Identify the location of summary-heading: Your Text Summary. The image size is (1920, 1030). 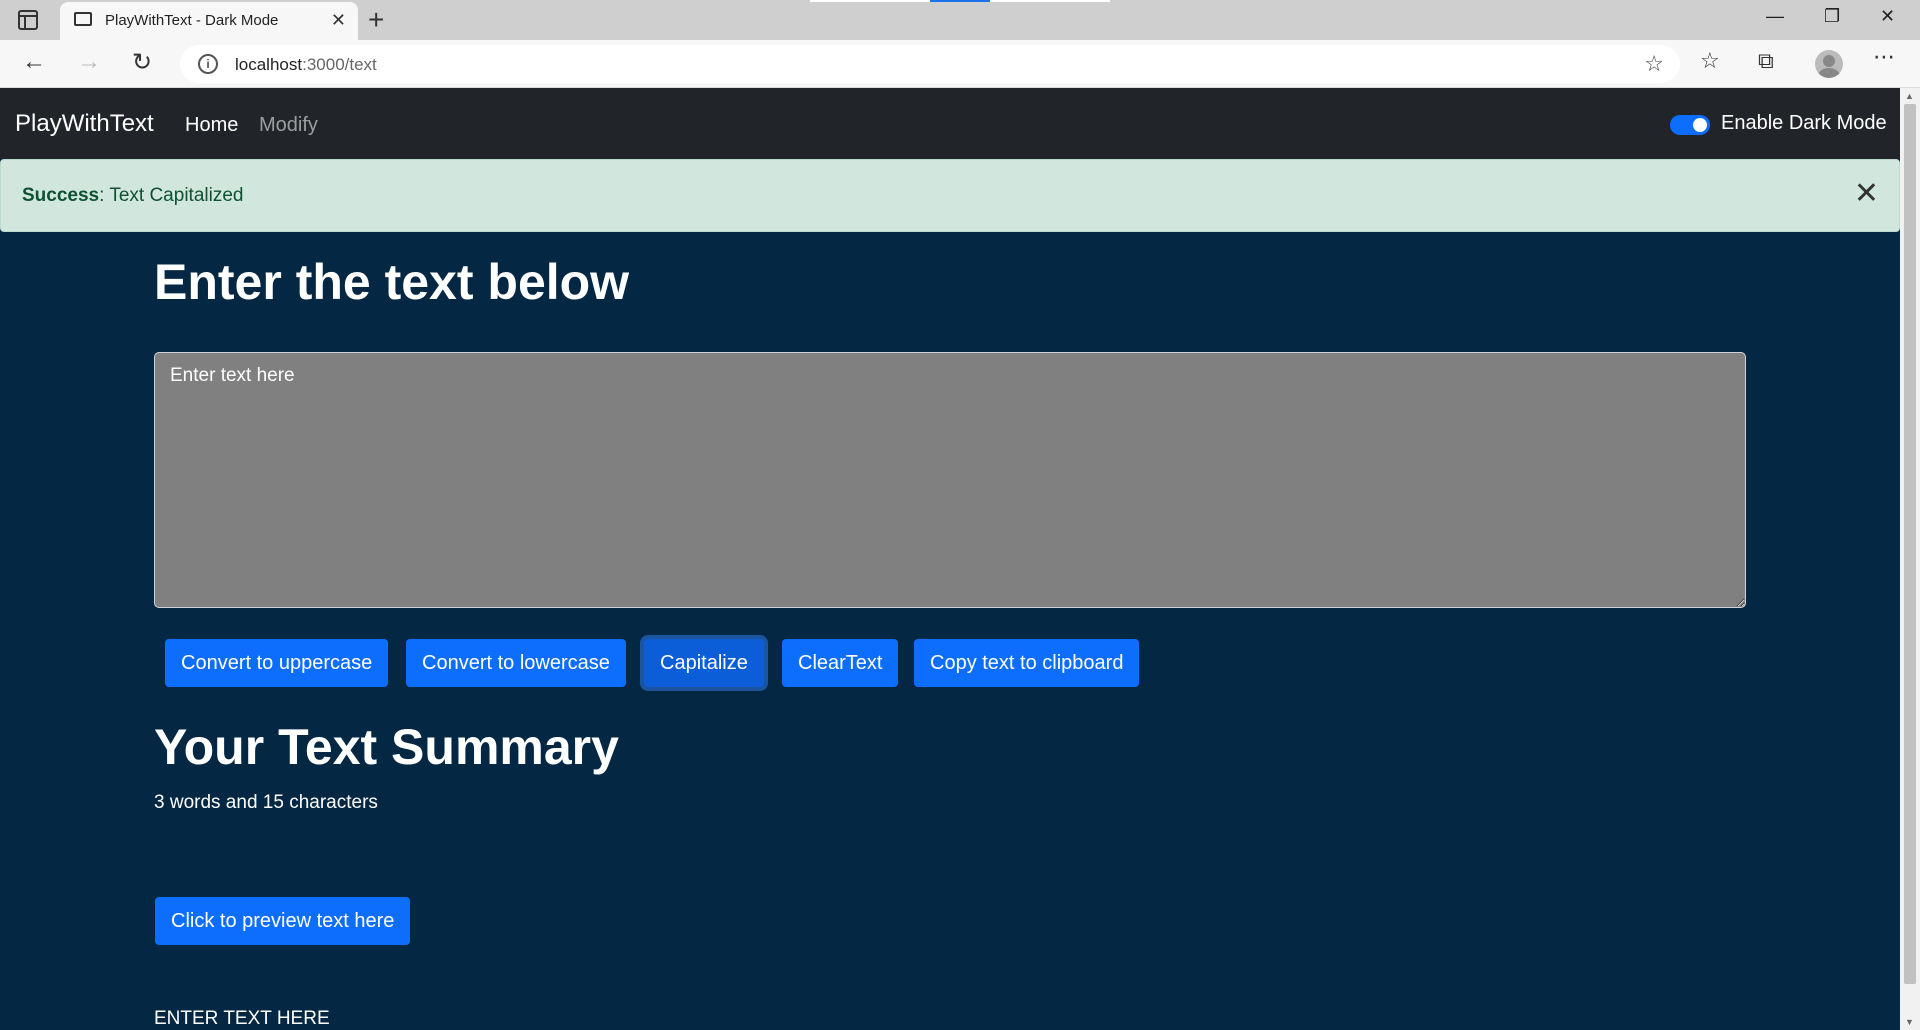
(386, 747).